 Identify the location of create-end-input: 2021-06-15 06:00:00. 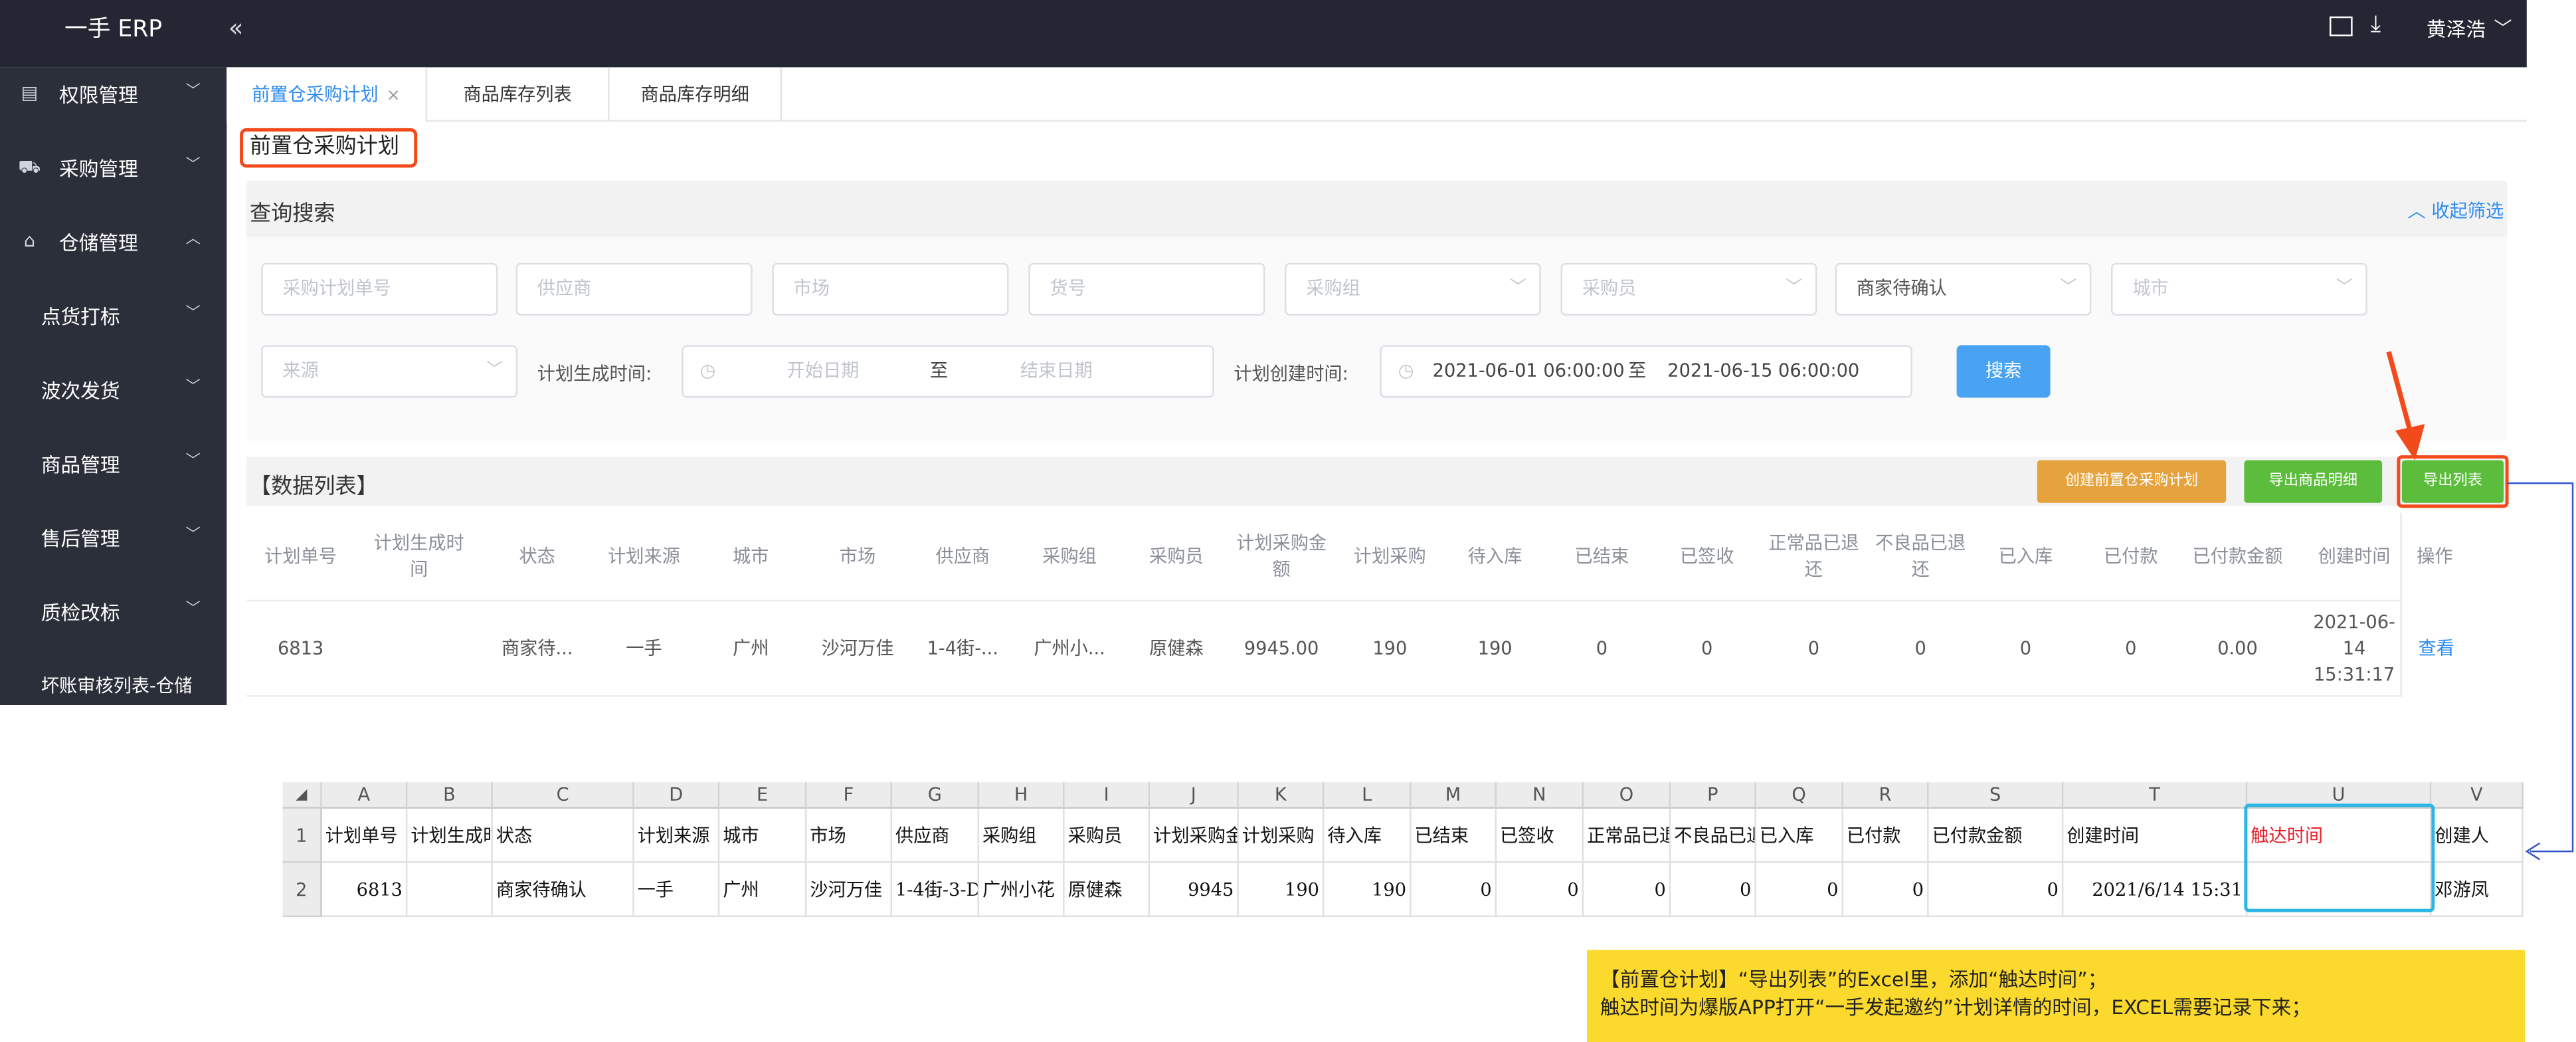
(1763, 372).